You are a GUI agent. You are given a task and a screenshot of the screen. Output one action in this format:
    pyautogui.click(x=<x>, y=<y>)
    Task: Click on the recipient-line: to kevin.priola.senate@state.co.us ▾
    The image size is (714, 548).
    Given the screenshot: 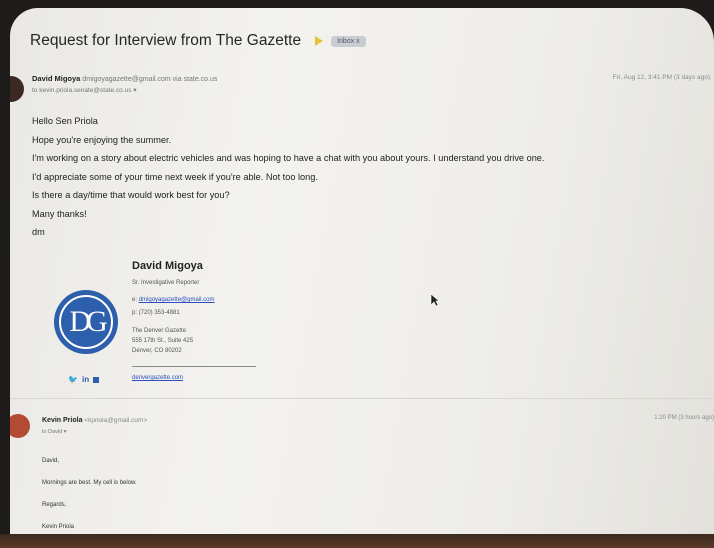 What is the action you would take?
    pyautogui.click(x=84, y=90)
    